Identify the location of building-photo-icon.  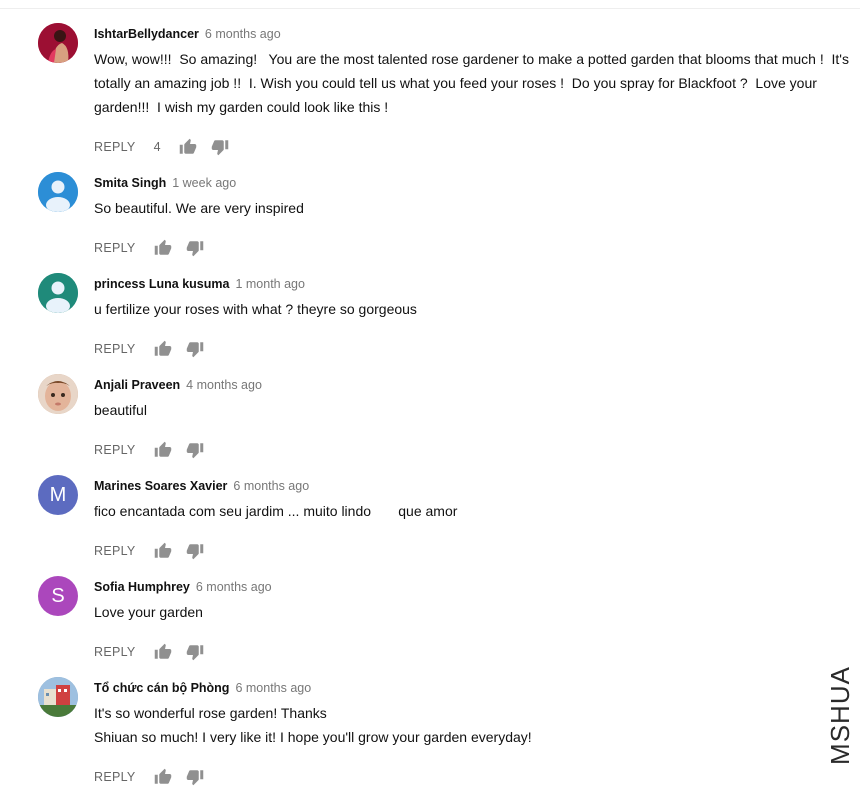
(58, 697).